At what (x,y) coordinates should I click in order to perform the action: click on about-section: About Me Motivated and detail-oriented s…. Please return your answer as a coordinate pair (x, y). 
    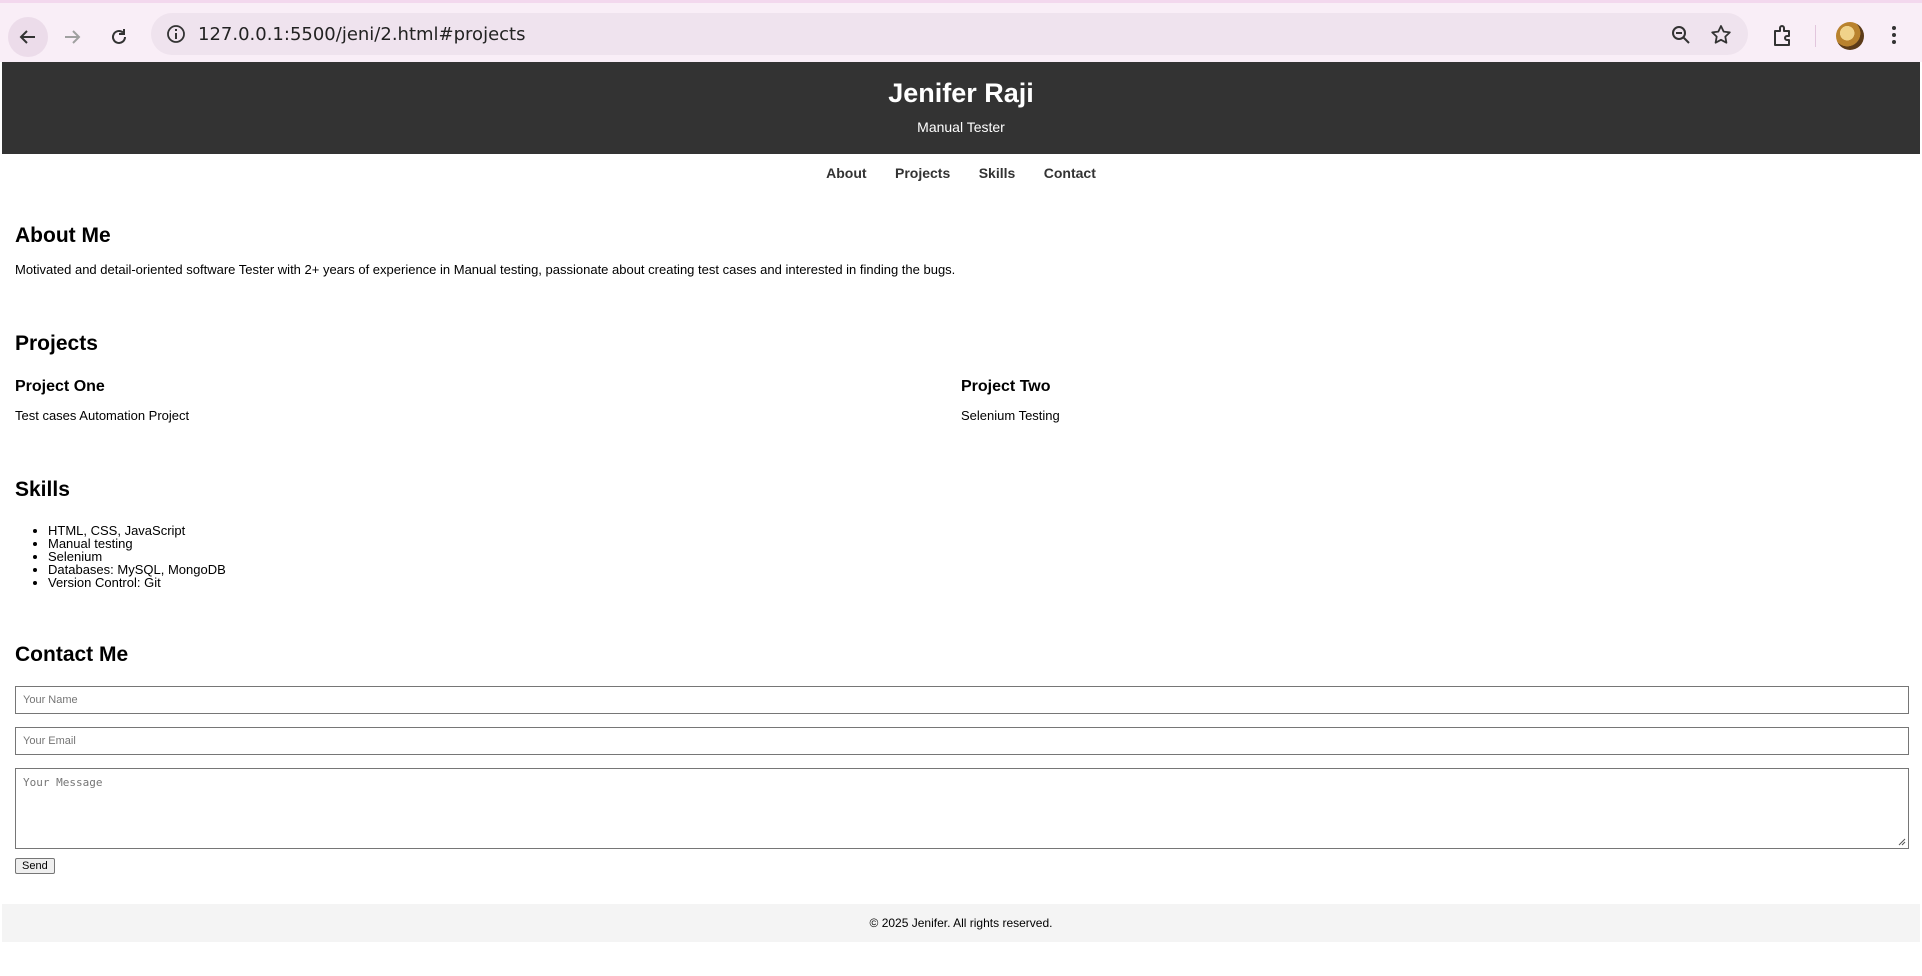
    Looking at the image, I should click on (961, 236).